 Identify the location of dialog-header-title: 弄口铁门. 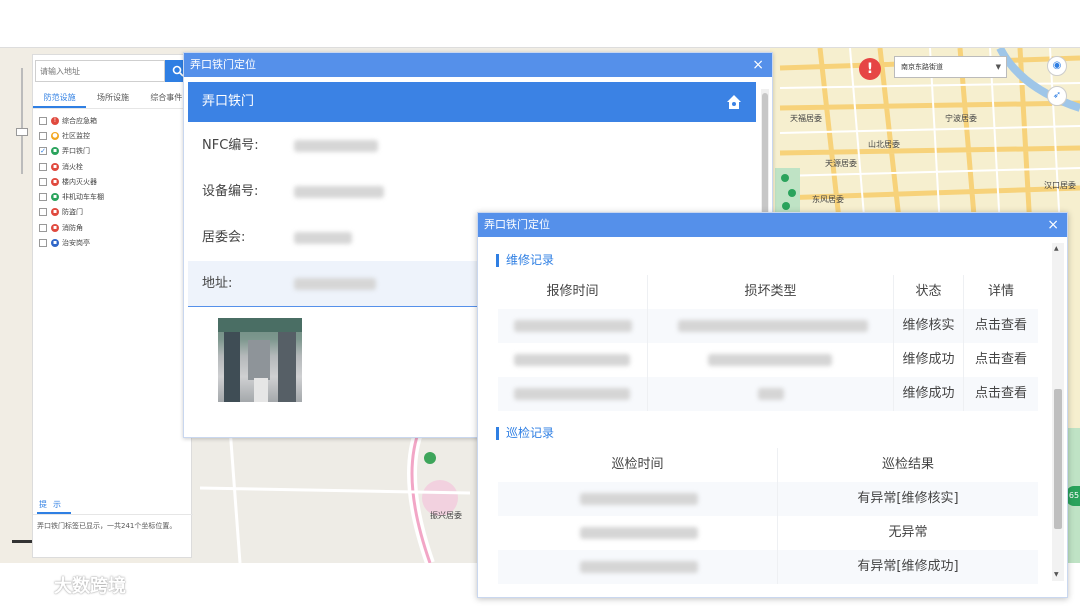
(228, 101).